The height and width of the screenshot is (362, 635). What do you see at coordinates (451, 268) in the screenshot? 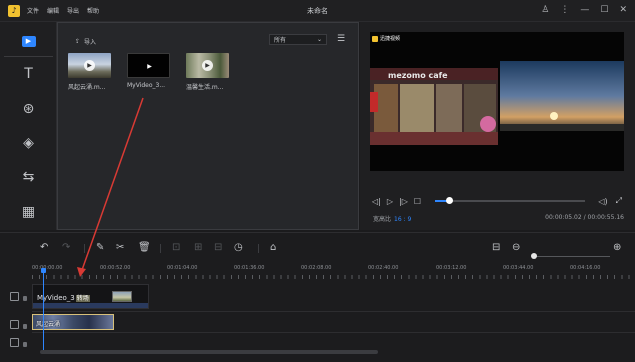
I see `ruler-label: 00:03:12.00` at bounding box center [451, 268].